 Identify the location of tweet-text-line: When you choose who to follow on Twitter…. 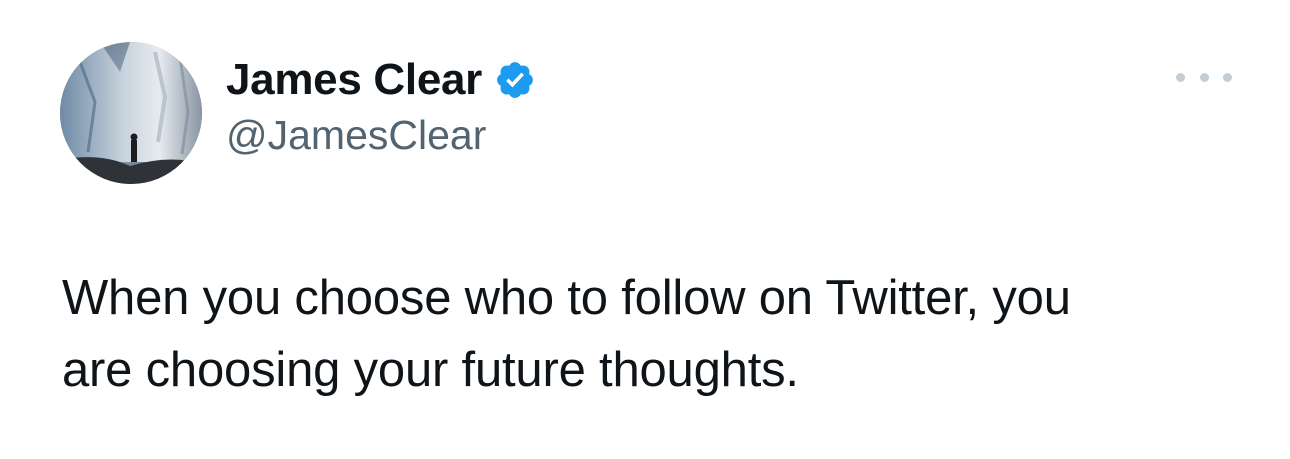
(566, 298).